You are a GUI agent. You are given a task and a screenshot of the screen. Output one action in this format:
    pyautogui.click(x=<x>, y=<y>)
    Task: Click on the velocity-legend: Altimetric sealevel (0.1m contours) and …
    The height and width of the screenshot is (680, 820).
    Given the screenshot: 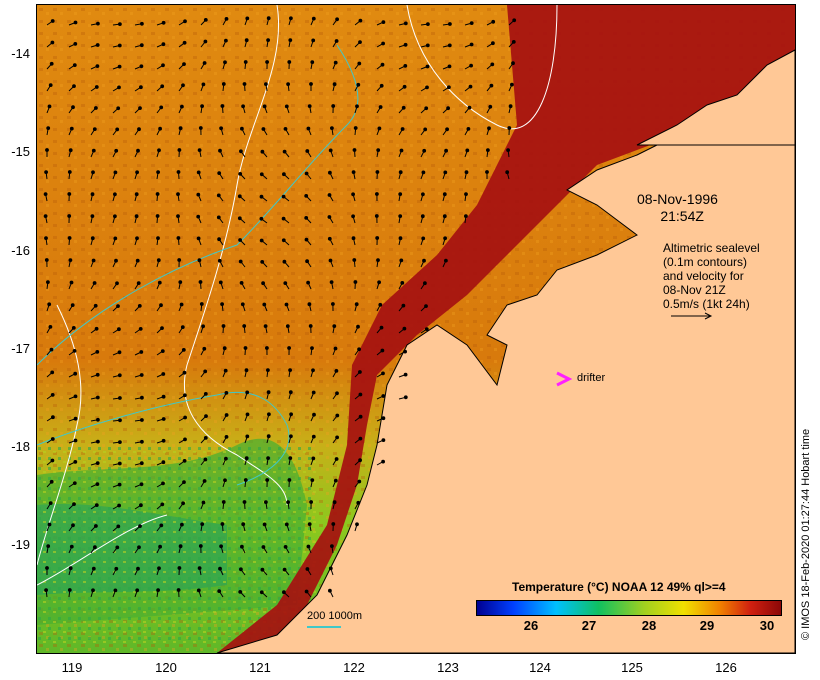 What is the action you would take?
    pyautogui.click(x=711, y=276)
    